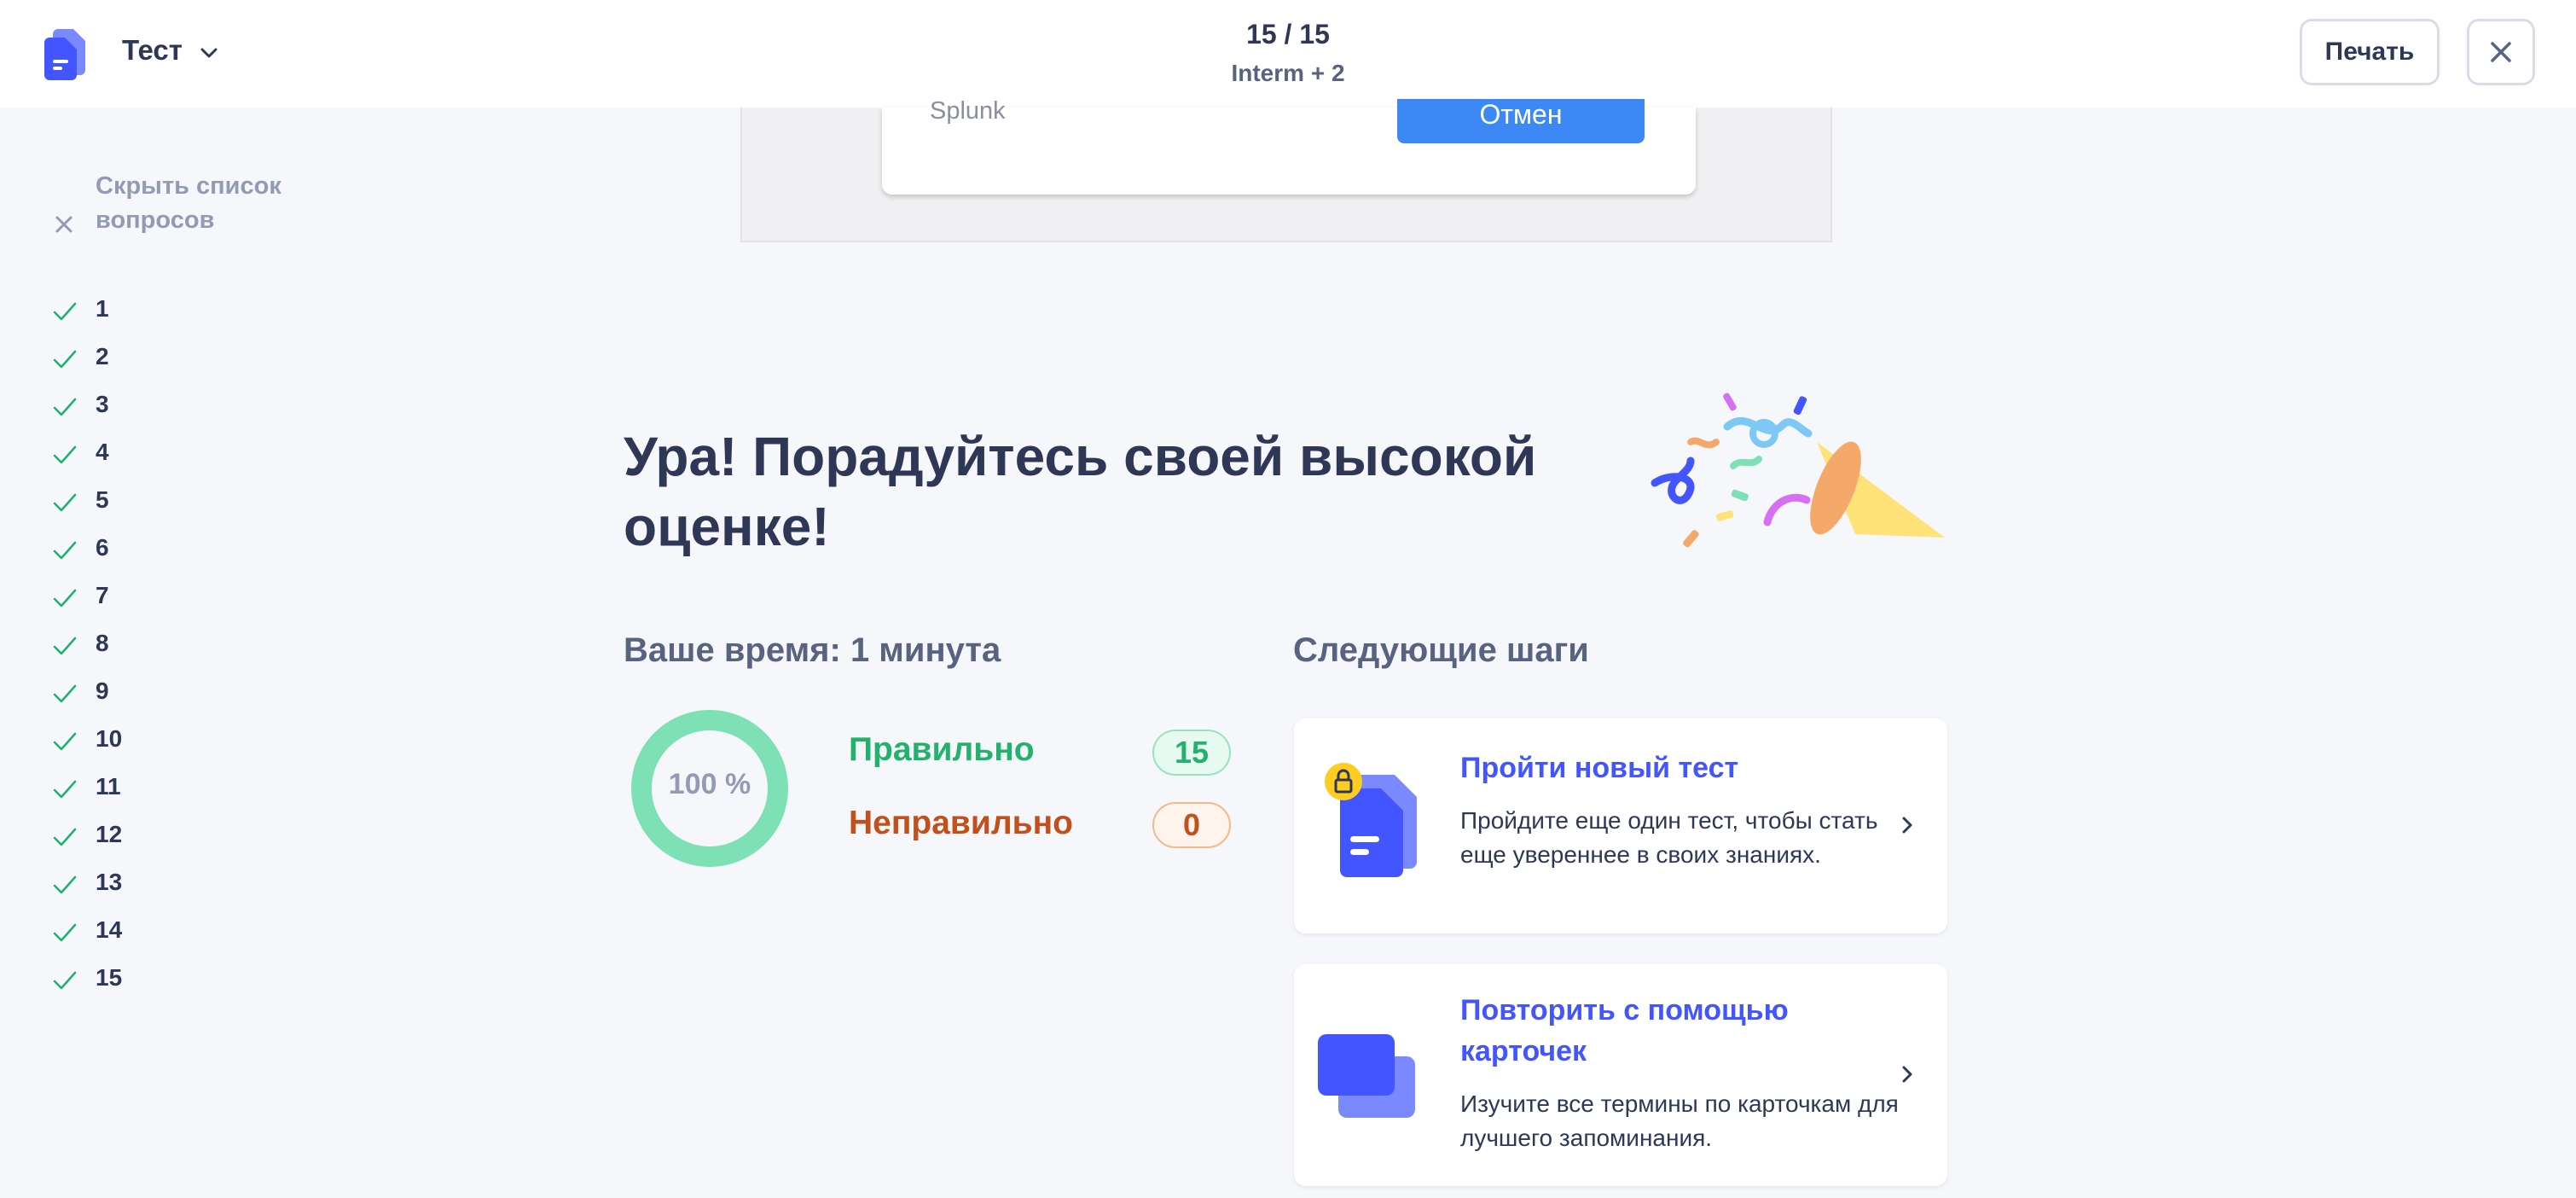  Describe the element at coordinates (136, 935) in the screenshot. I see `question-item: 14` at that location.